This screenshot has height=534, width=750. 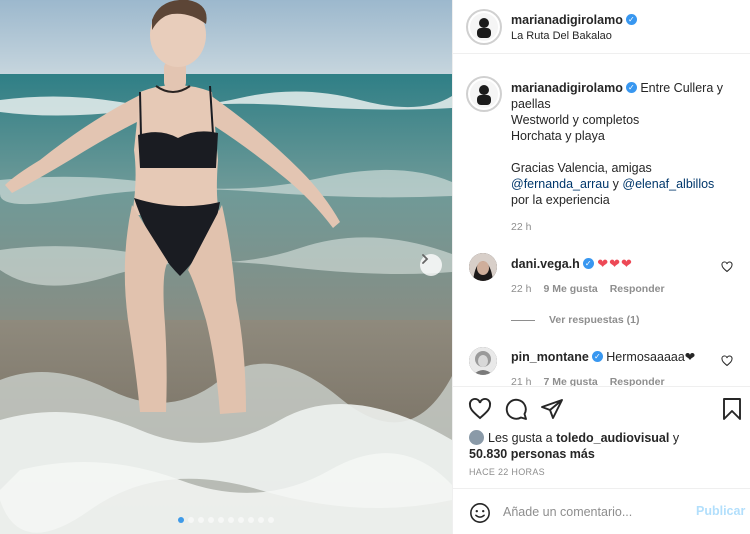 What do you see at coordinates (615, 184) in the screenshot?
I see `mention-joiner: y` at bounding box center [615, 184].